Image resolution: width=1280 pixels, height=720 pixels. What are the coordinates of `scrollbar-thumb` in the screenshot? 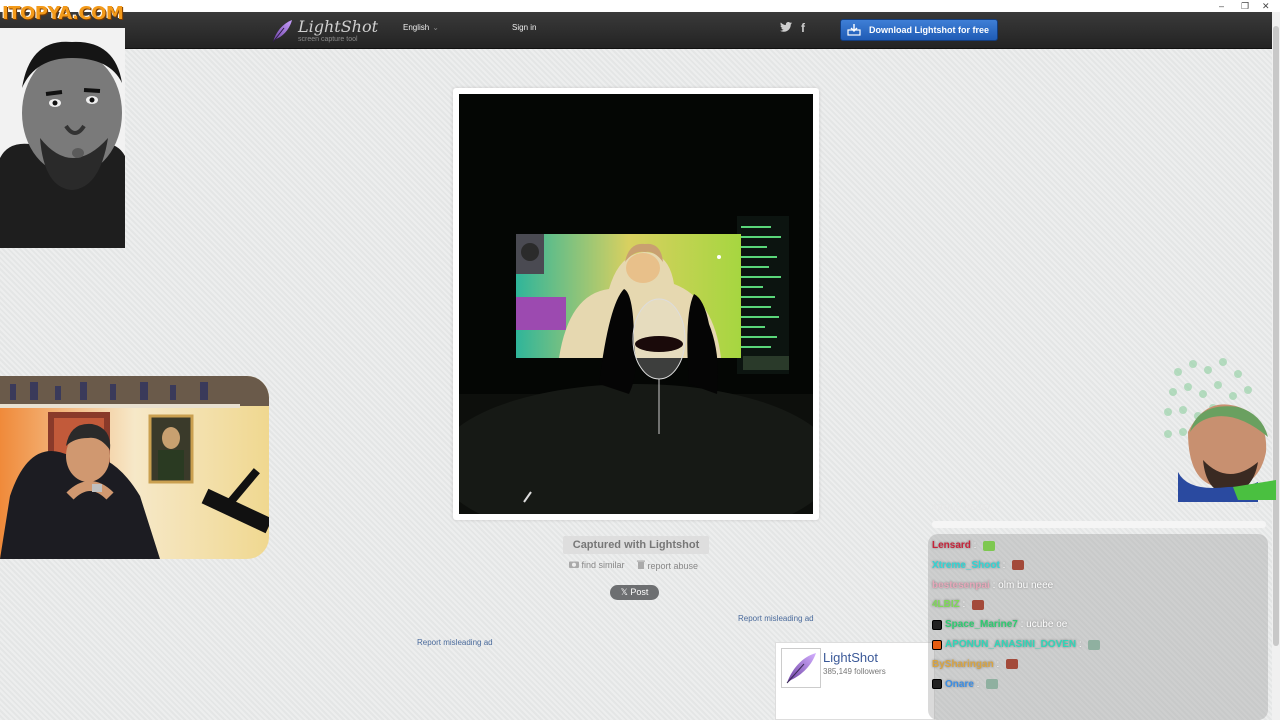 It's located at (1276, 336).